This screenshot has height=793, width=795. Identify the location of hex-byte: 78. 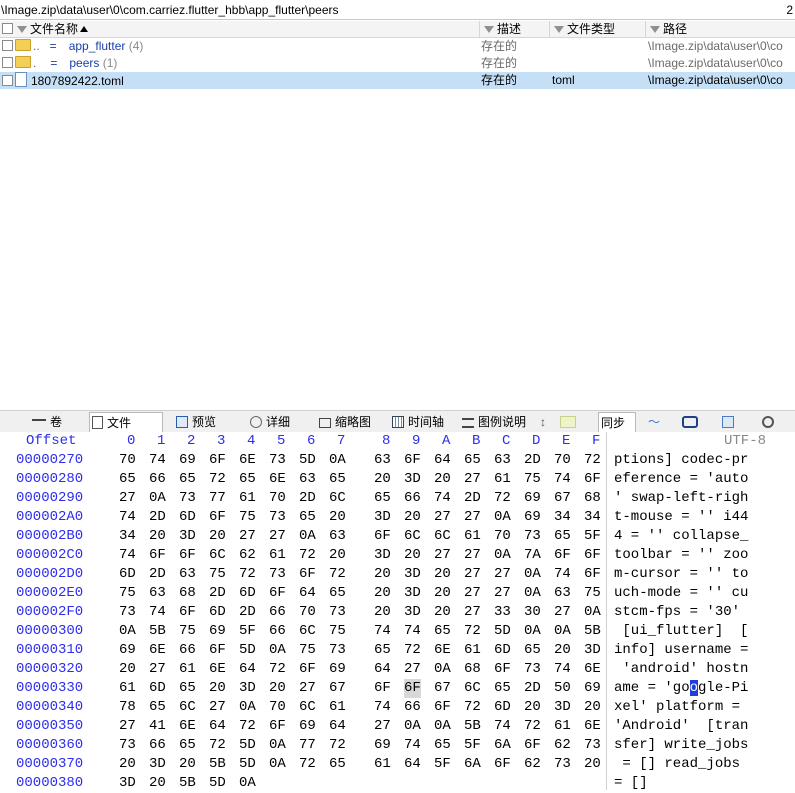
(127, 707).